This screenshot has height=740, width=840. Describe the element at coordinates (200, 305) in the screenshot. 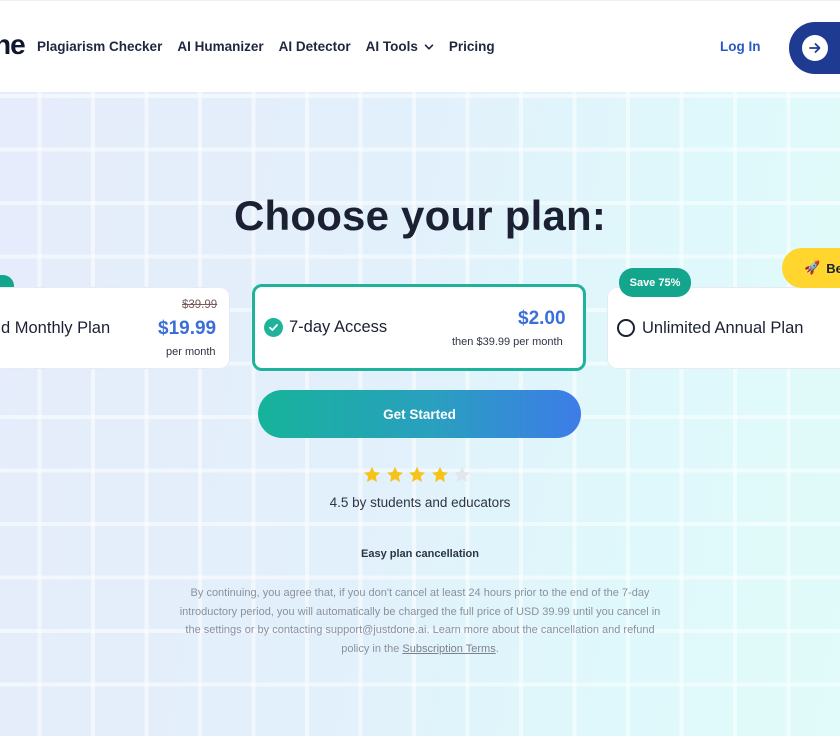

I see `old-price: $39.99` at that location.